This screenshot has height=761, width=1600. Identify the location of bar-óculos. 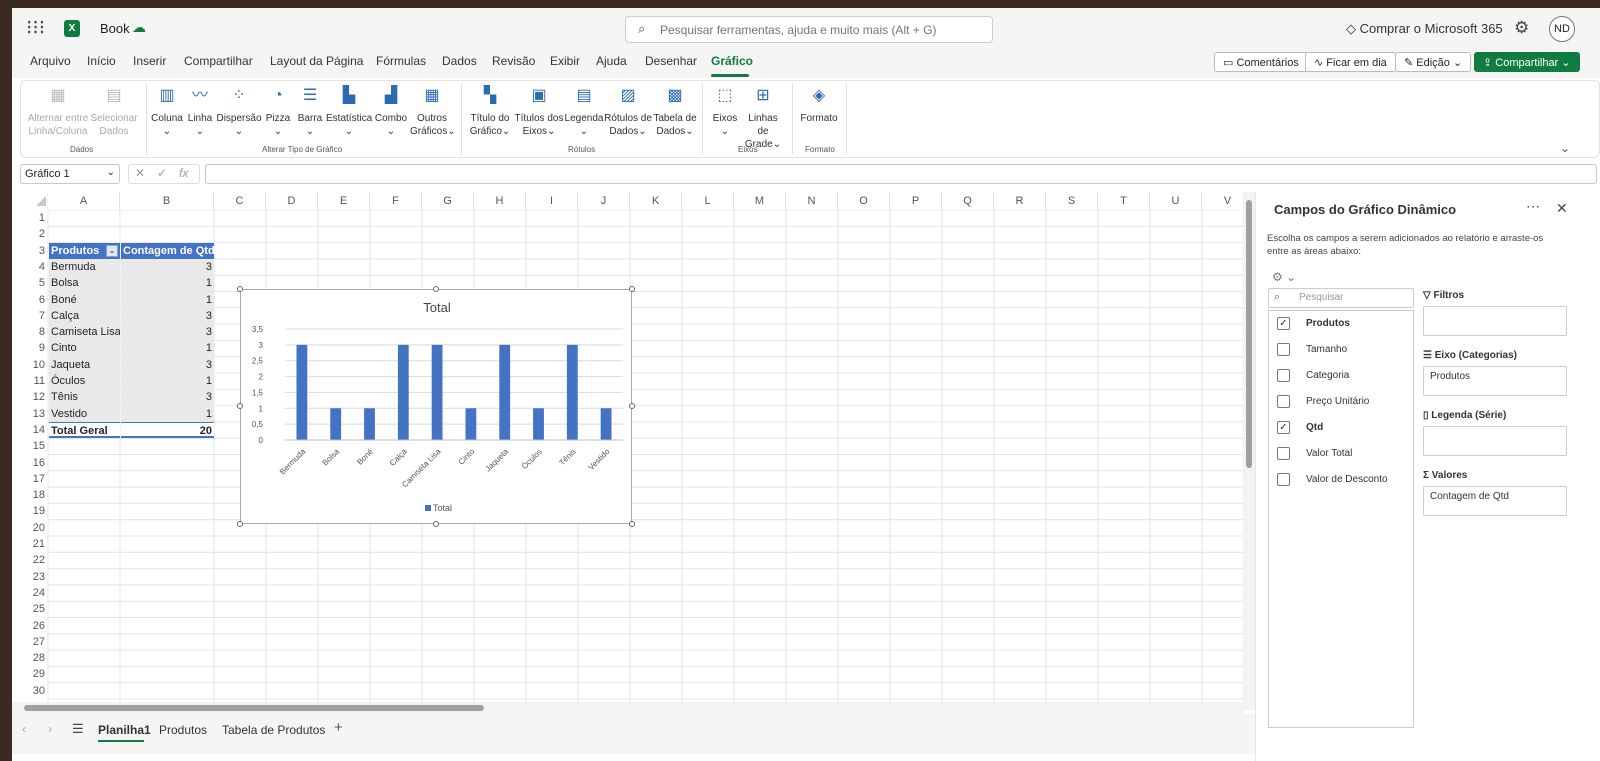
(538, 424).